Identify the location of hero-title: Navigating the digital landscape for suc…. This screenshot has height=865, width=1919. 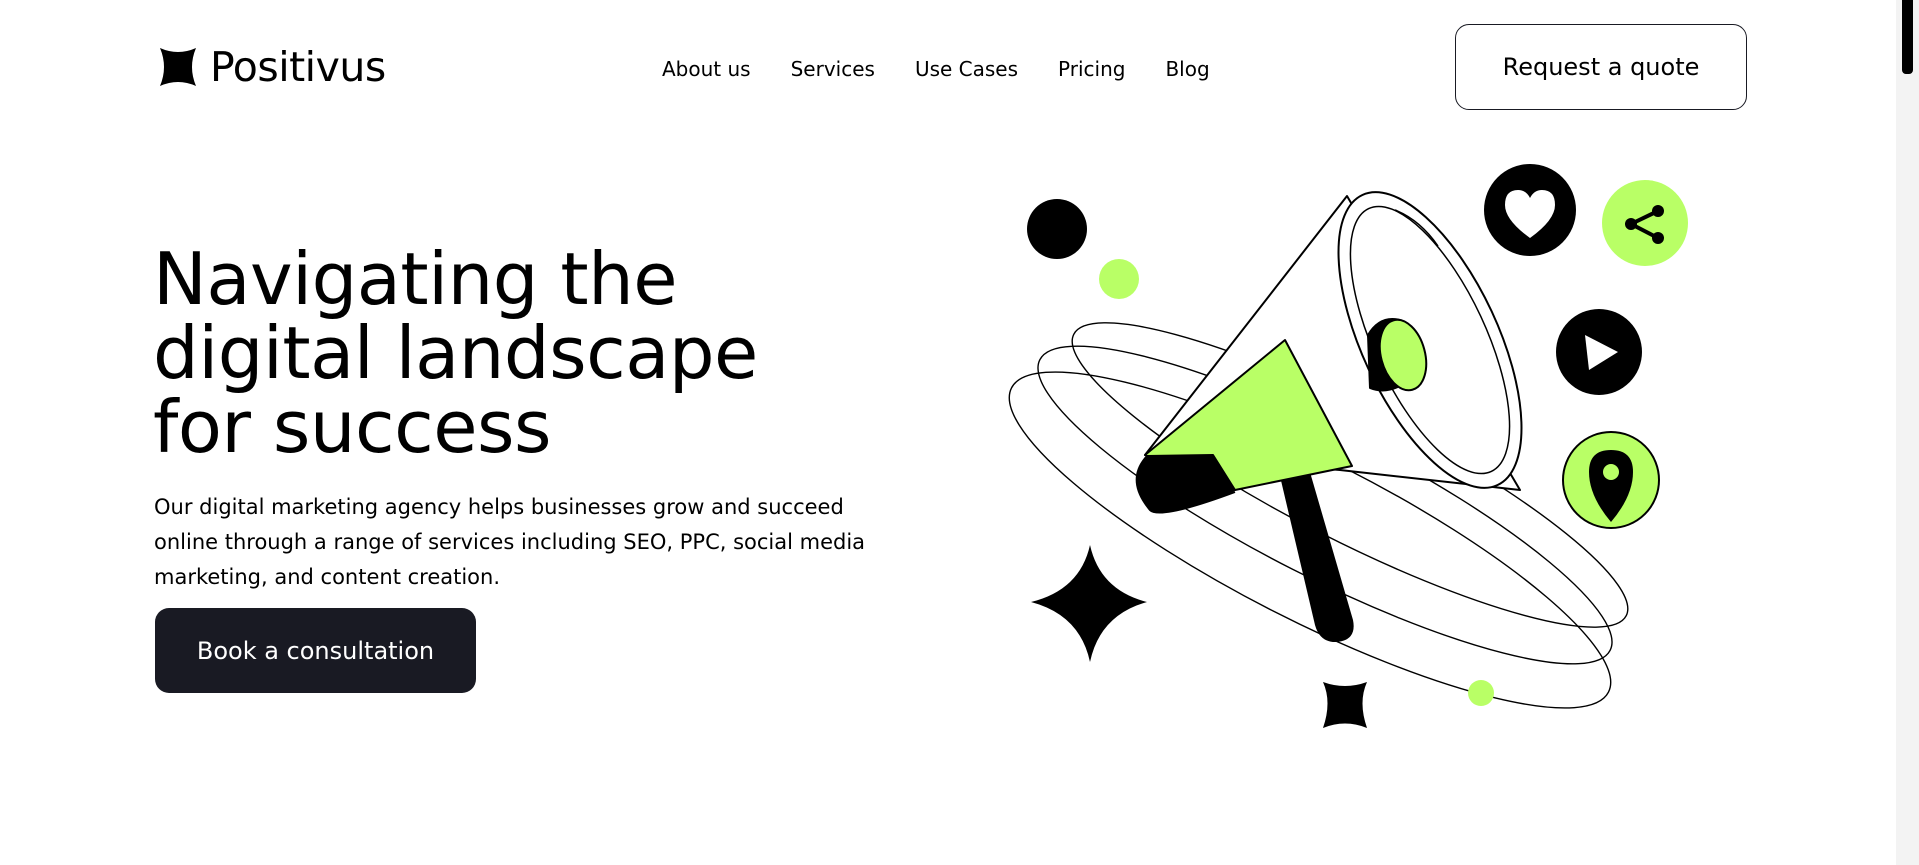
(533, 353).